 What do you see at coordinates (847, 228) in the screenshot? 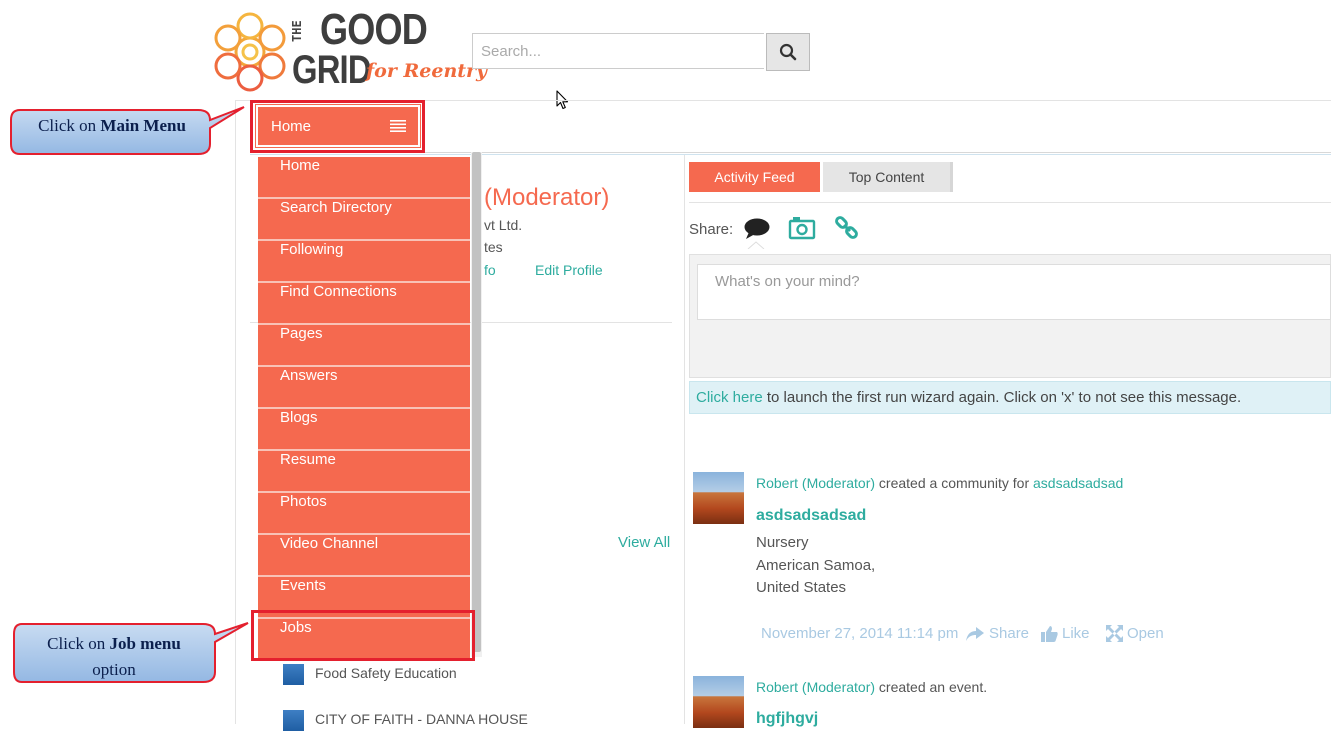
I see `link-icon` at bounding box center [847, 228].